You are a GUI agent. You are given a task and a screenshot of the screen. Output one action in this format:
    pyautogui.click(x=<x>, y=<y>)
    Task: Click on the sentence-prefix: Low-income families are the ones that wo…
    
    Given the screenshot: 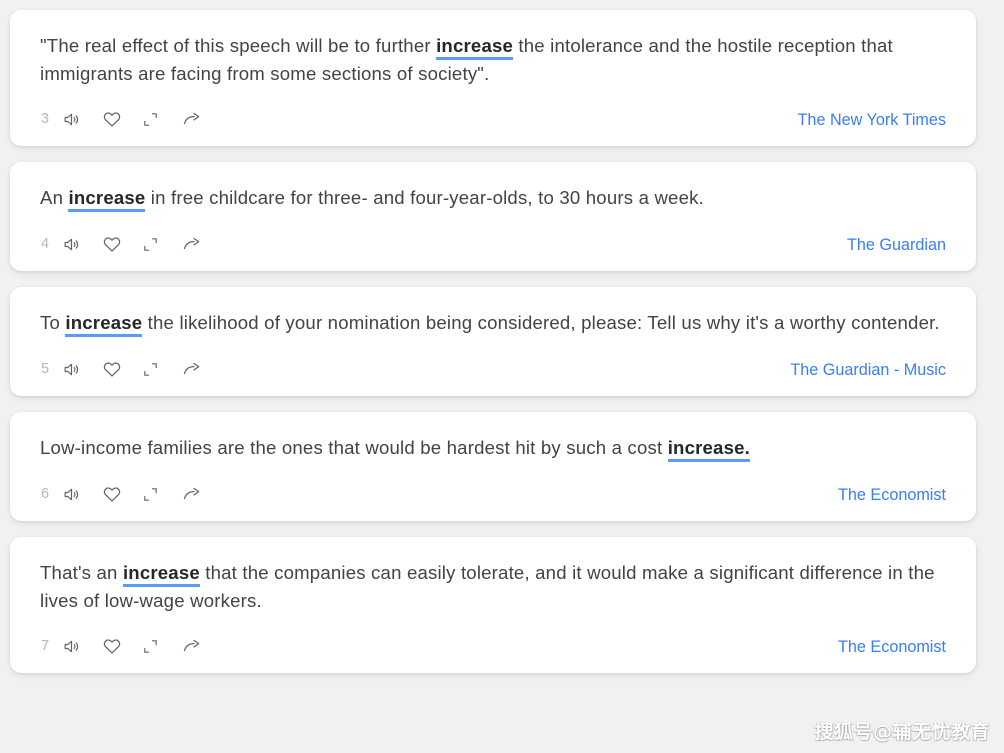 What is the action you would take?
    pyautogui.click(x=354, y=447)
    